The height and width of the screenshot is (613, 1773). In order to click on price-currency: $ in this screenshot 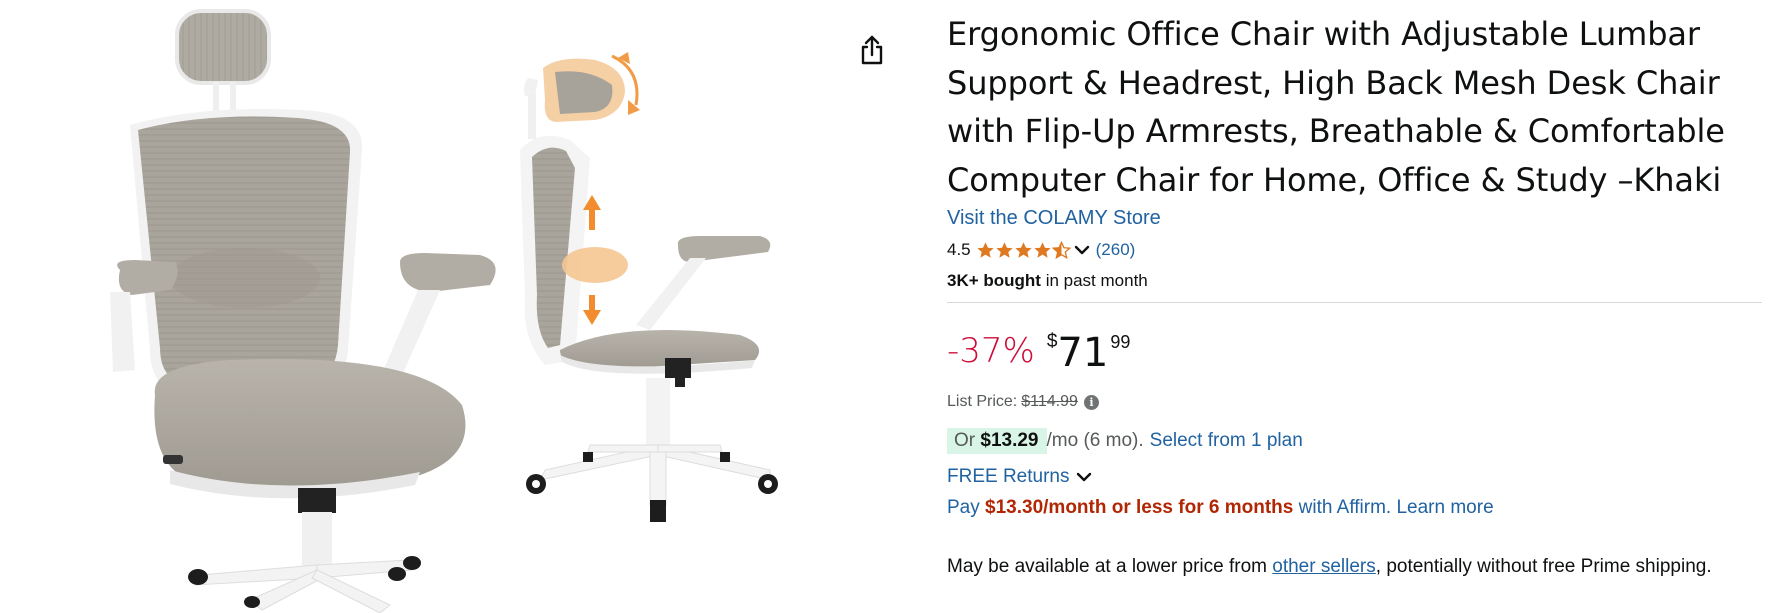, I will do `click(1052, 341)`.